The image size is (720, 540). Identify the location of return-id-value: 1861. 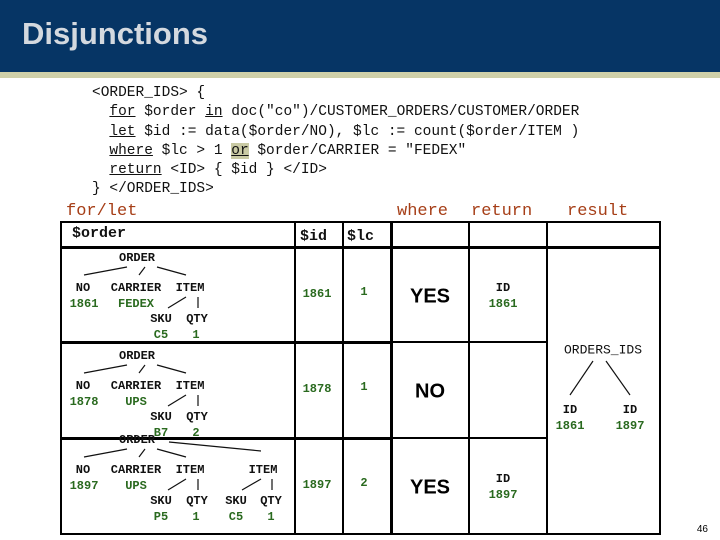
(503, 304).